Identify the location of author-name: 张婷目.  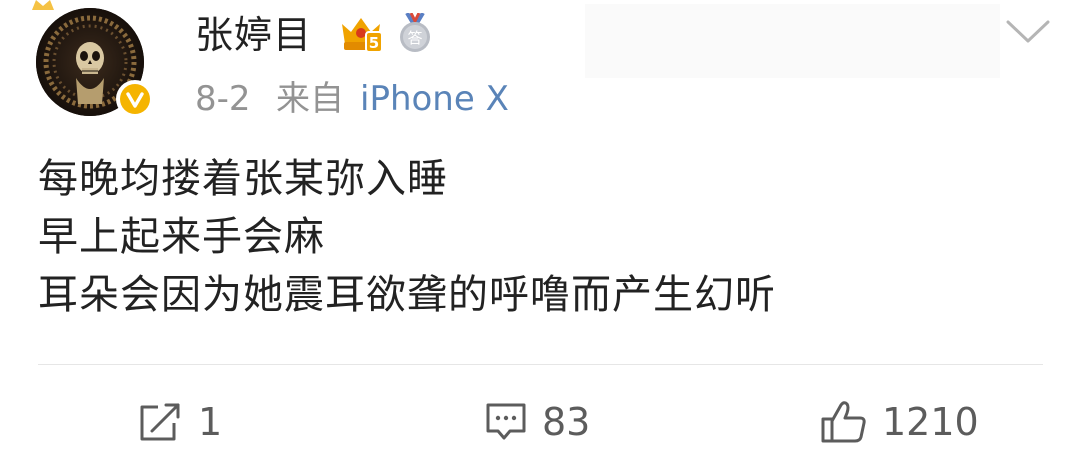
(253, 35).